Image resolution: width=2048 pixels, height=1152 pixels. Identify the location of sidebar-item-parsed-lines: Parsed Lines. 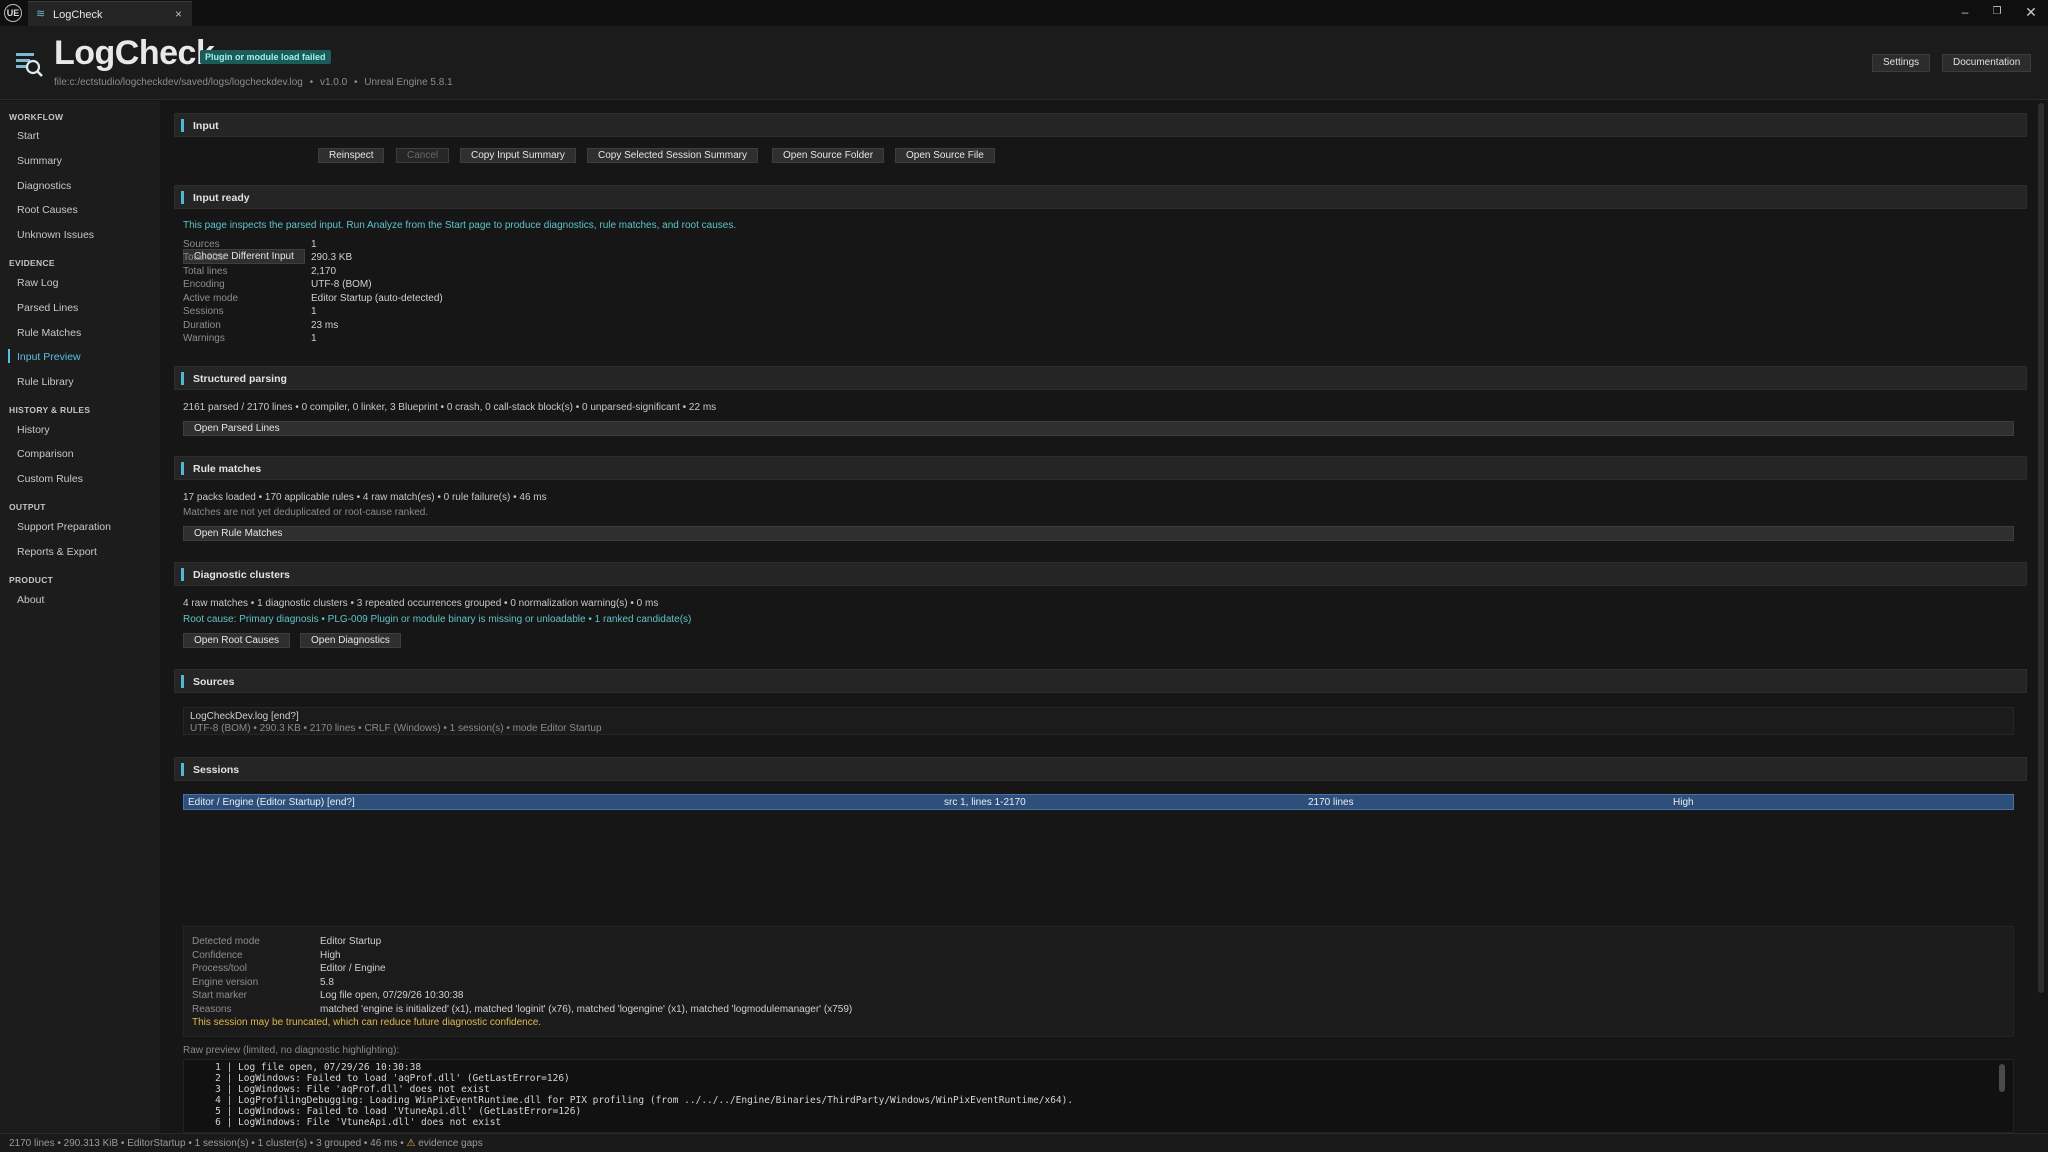
(47, 308).